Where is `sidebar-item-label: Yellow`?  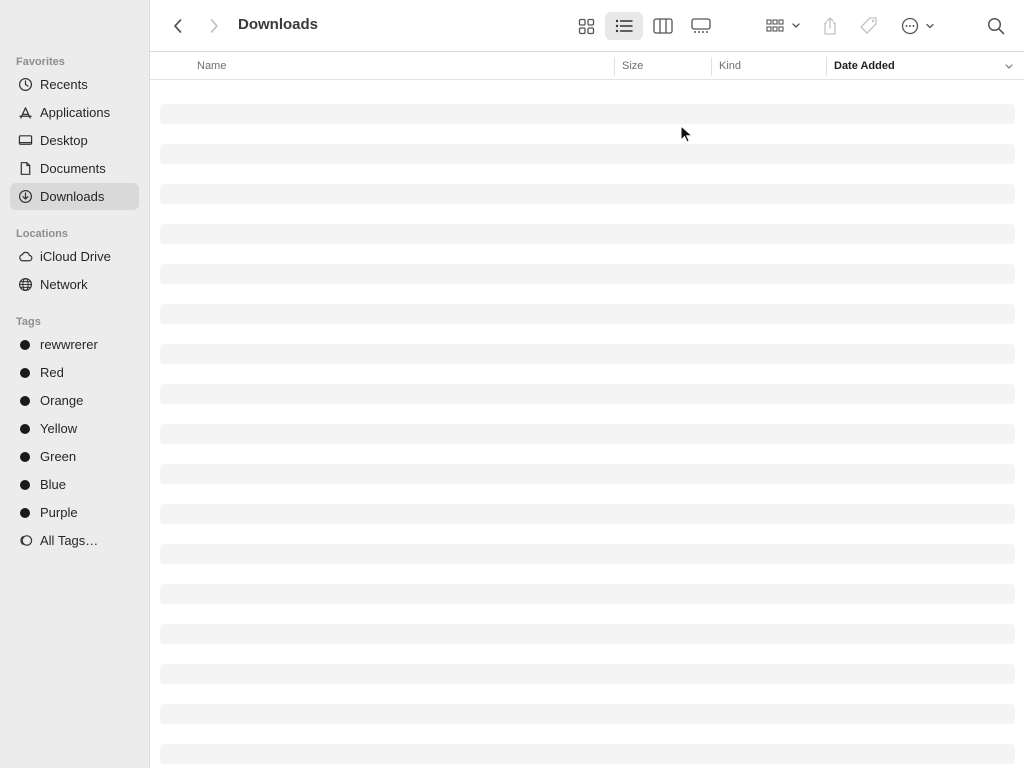
sidebar-item-label: Yellow is located at coordinates (59, 428).